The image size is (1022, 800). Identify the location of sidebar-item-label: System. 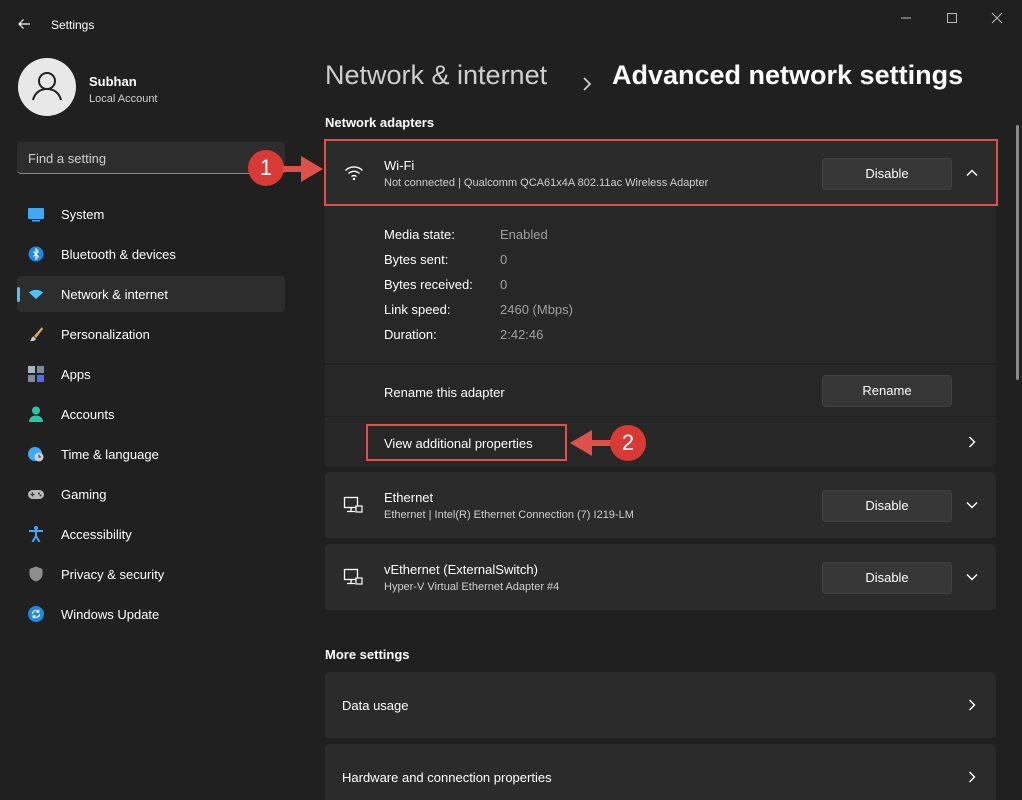
(83, 214).